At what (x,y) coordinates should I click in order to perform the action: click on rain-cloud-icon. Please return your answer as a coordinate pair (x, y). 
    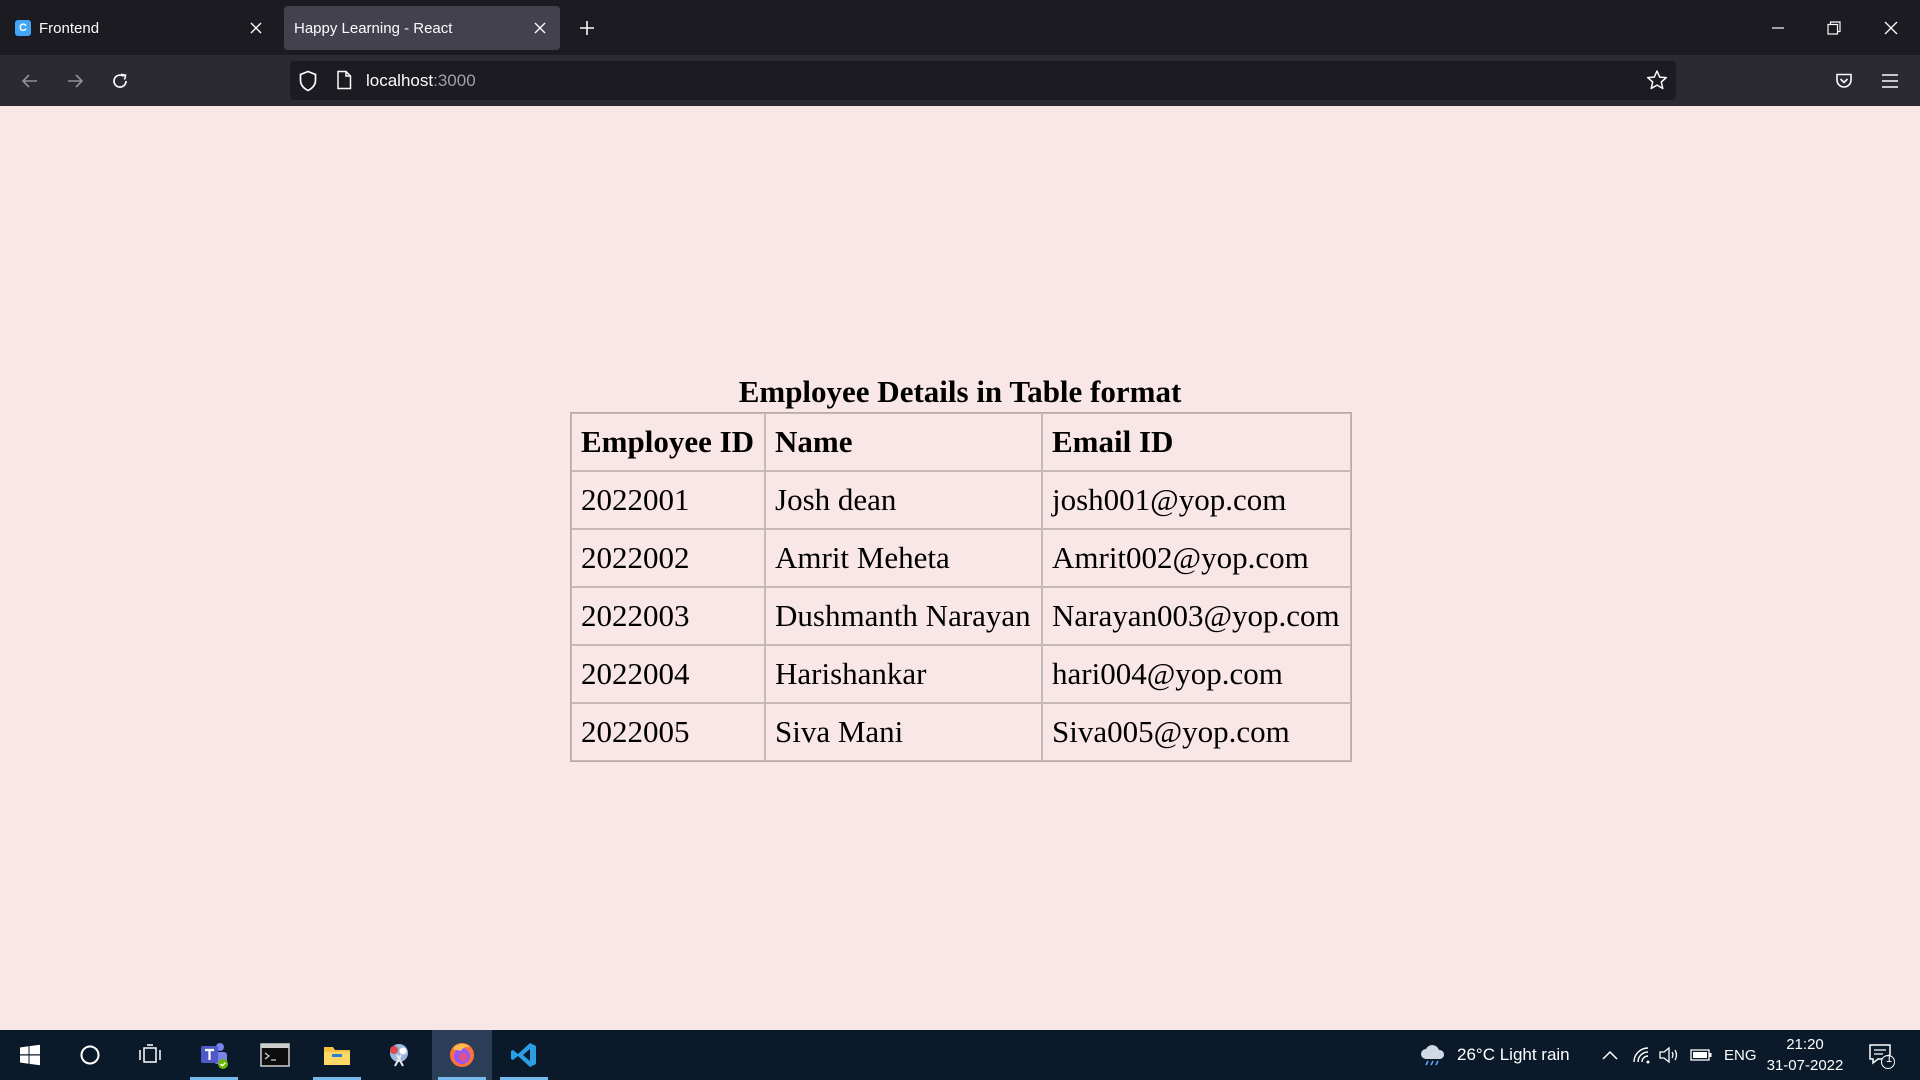
    Looking at the image, I should click on (1433, 1055).